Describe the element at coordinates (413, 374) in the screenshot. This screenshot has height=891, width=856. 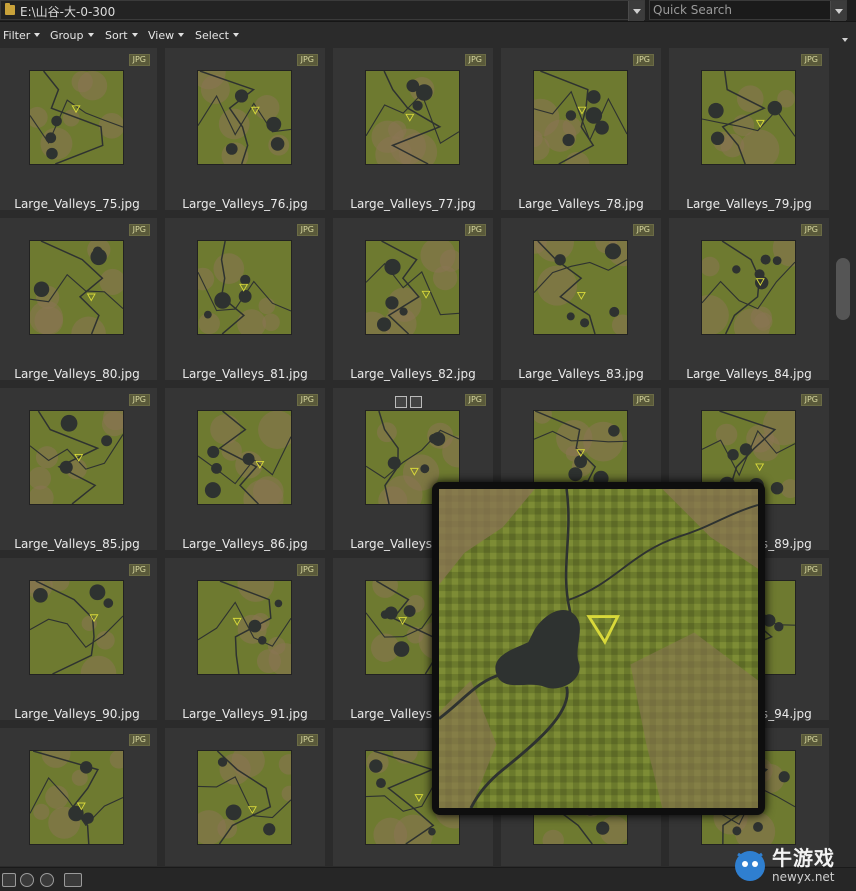
I see `file-name: Large_Valleys_82.jpg` at that location.